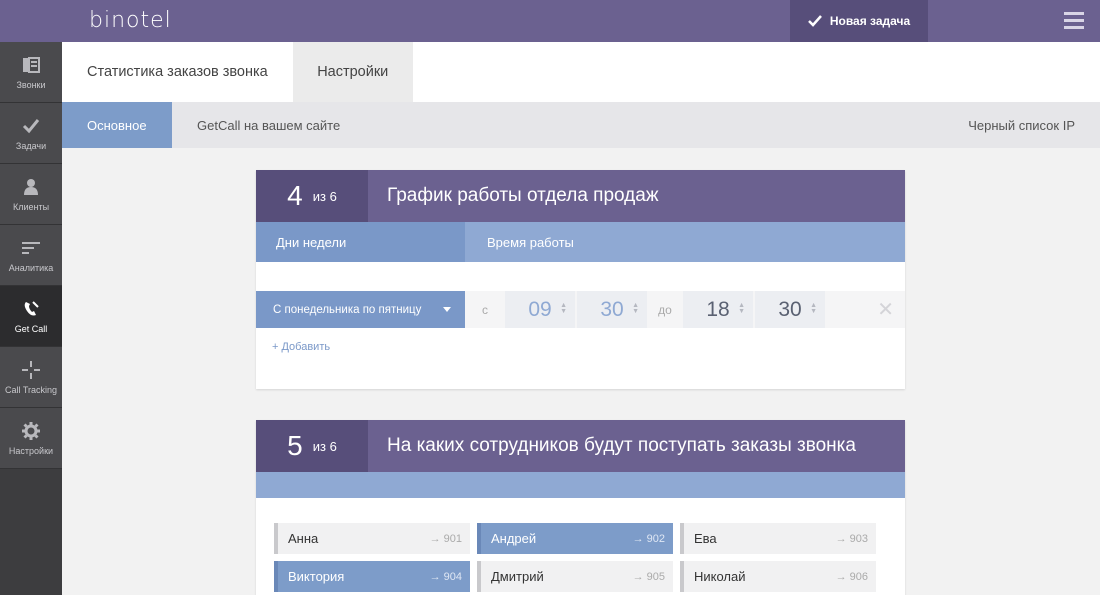  Describe the element at coordinates (31, 430) in the screenshot. I see `gear-icon` at that location.